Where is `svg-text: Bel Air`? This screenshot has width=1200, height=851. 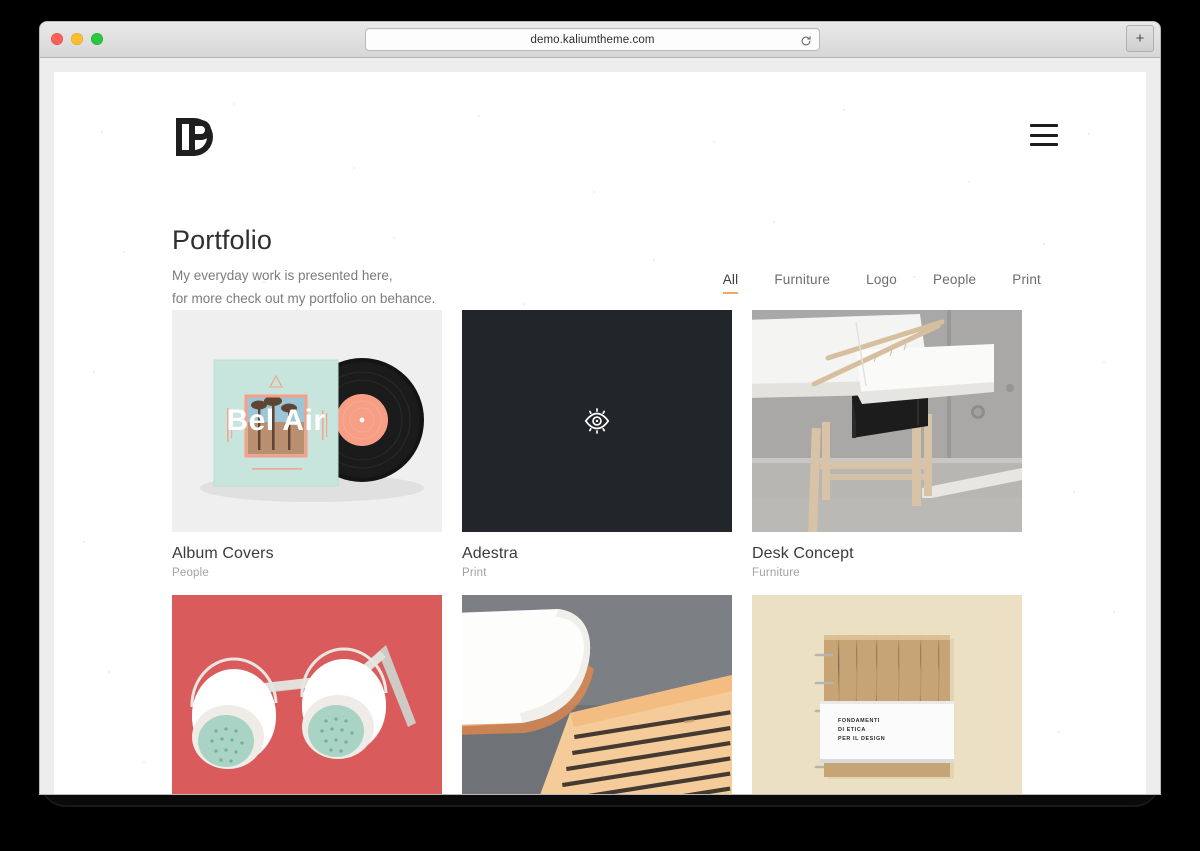 svg-text: Bel Air is located at coordinates (275, 420).